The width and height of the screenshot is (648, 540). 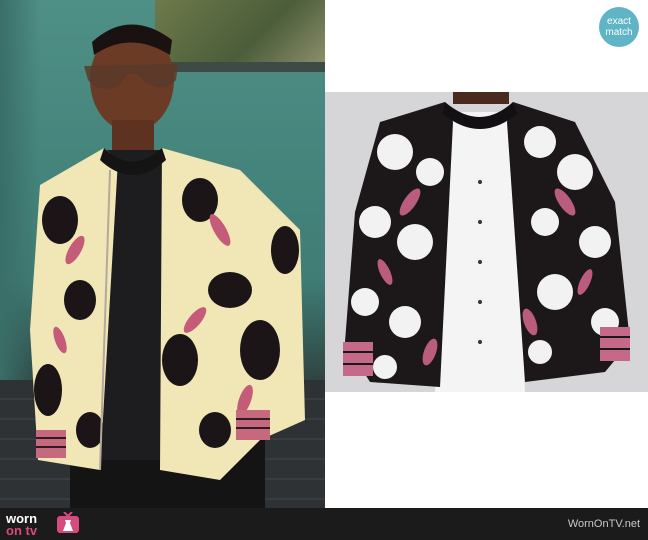 I want to click on right-top-whitespace, so click(x=486, y=46).